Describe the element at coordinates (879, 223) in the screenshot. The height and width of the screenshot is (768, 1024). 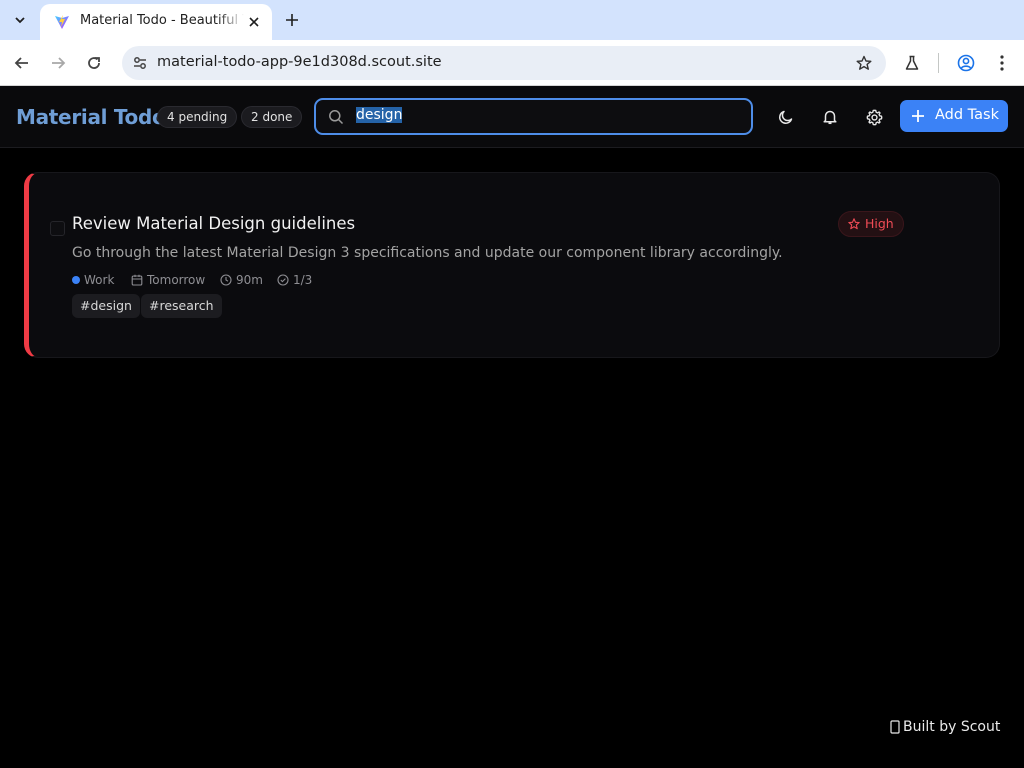
I see `priority-label: High` at that location.